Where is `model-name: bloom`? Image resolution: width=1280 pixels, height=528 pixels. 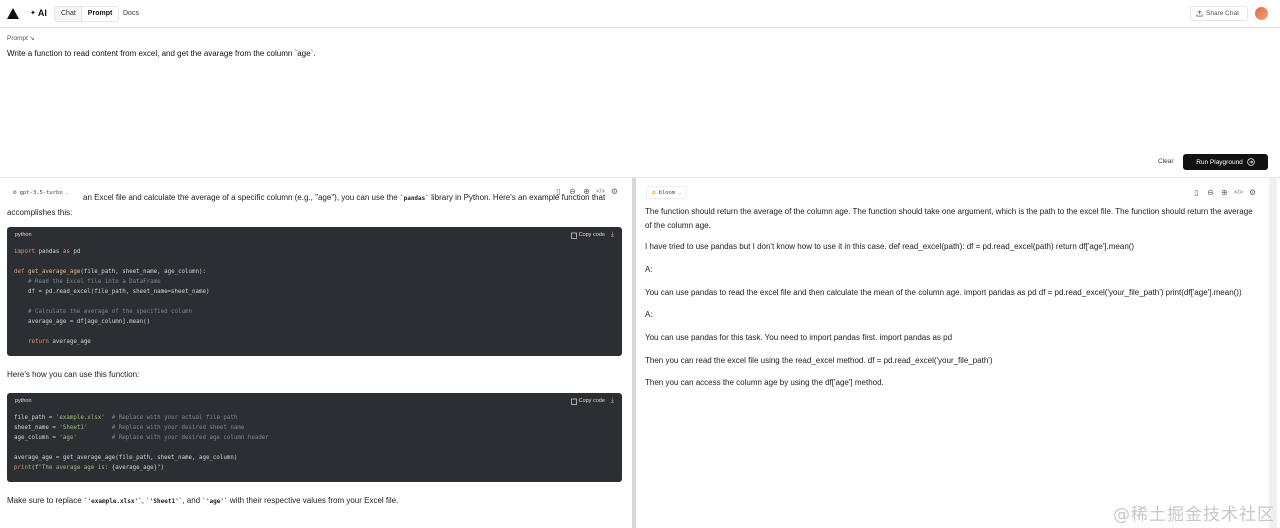 model-name: bloom is located at coordinates (667, 192).